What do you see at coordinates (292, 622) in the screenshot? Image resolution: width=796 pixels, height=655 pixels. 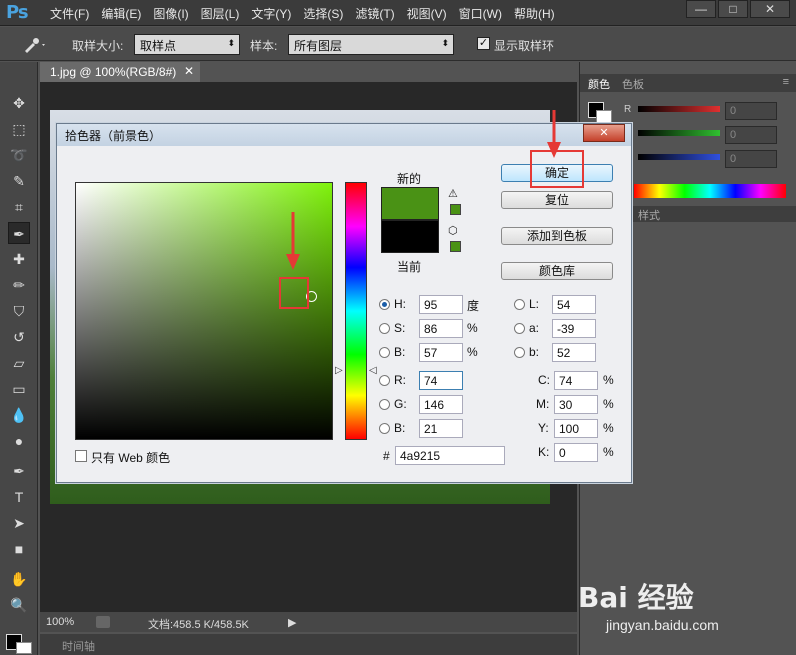 I see `status-arrow-icon: ▶` at bounding box center [292, 622].